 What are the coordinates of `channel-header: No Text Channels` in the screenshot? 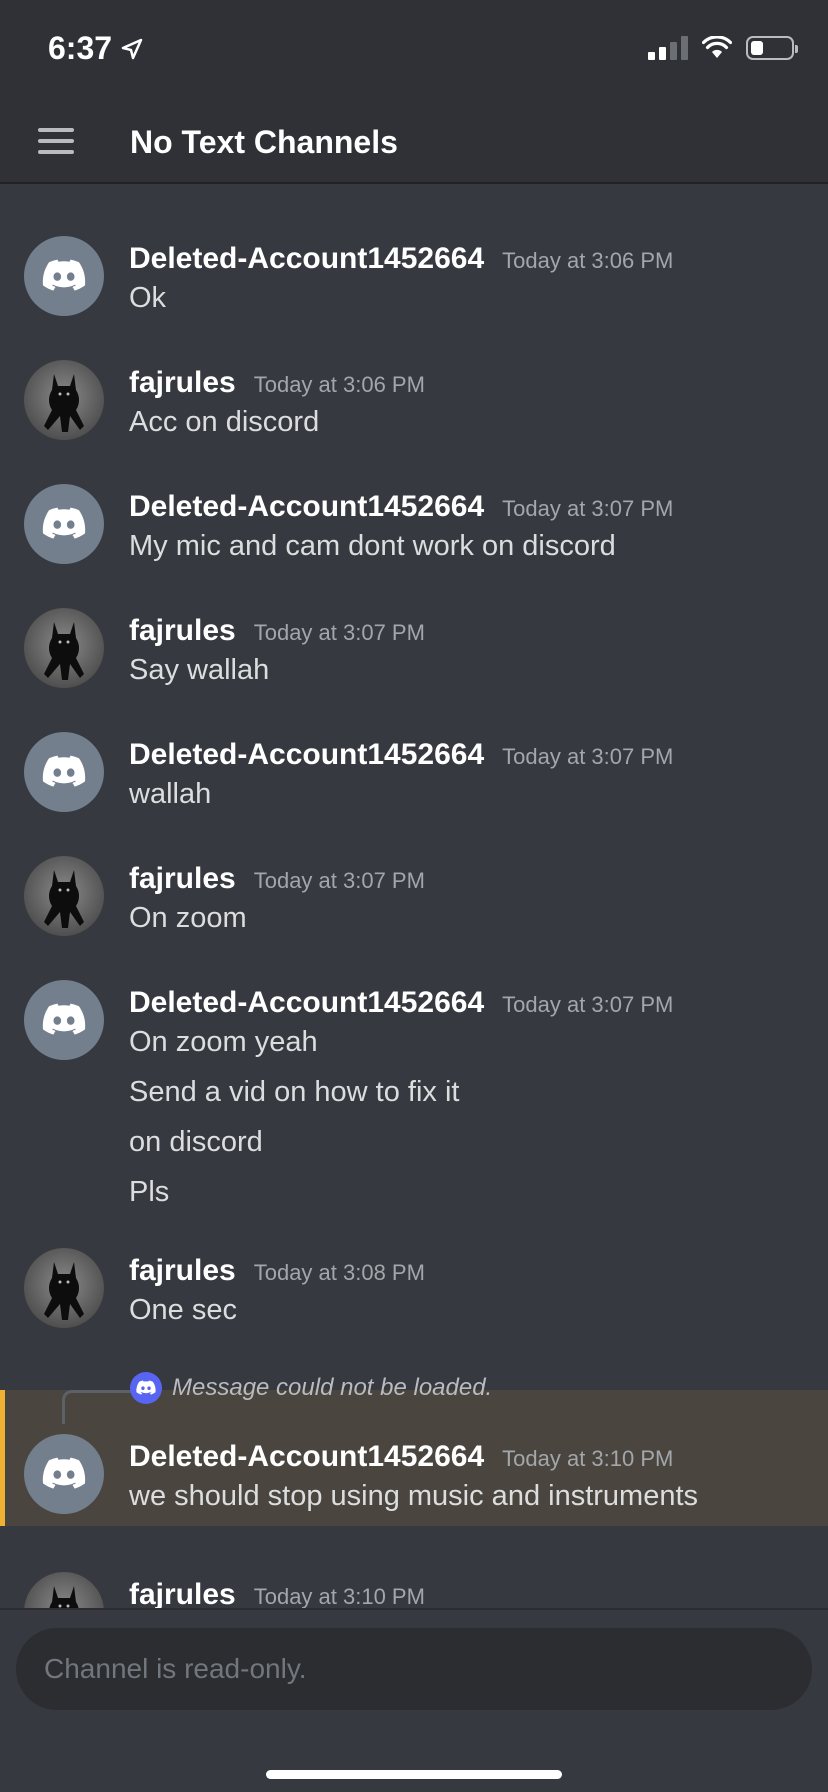 It's located at (414, 142).